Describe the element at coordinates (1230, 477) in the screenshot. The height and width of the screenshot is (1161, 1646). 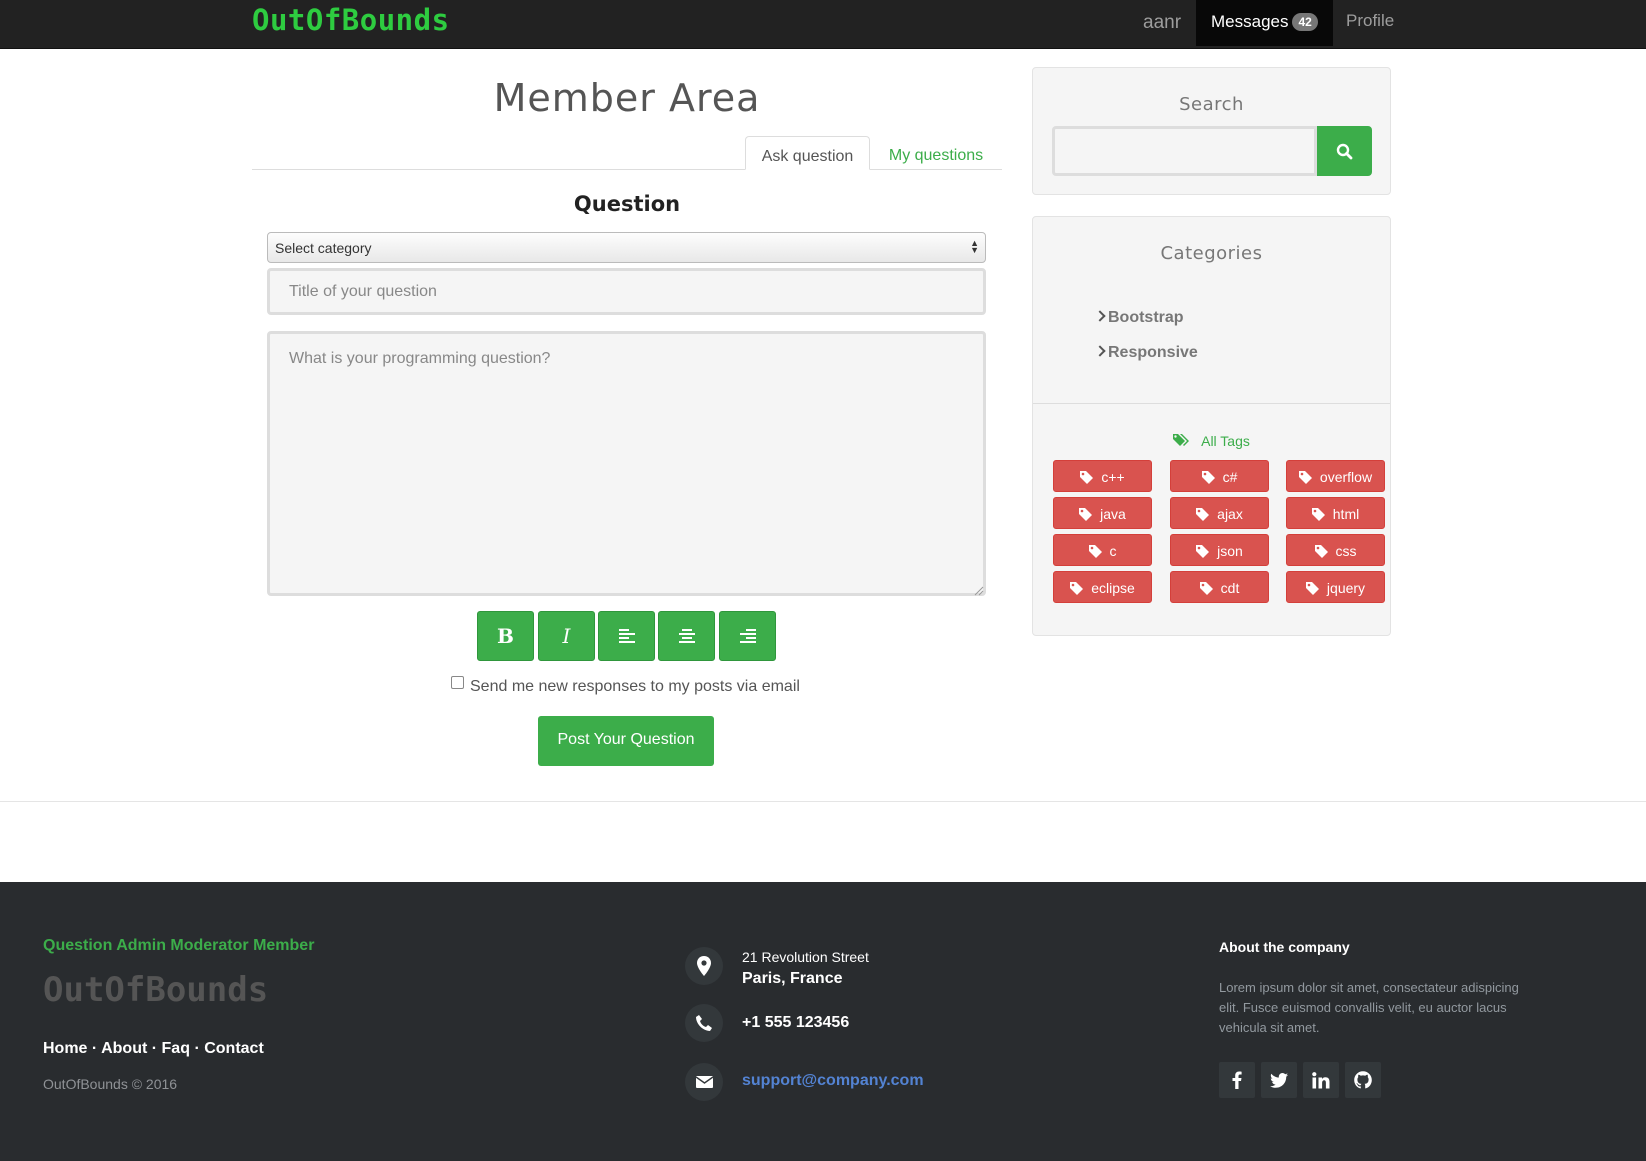
I see `tag-label: c#` at that location.